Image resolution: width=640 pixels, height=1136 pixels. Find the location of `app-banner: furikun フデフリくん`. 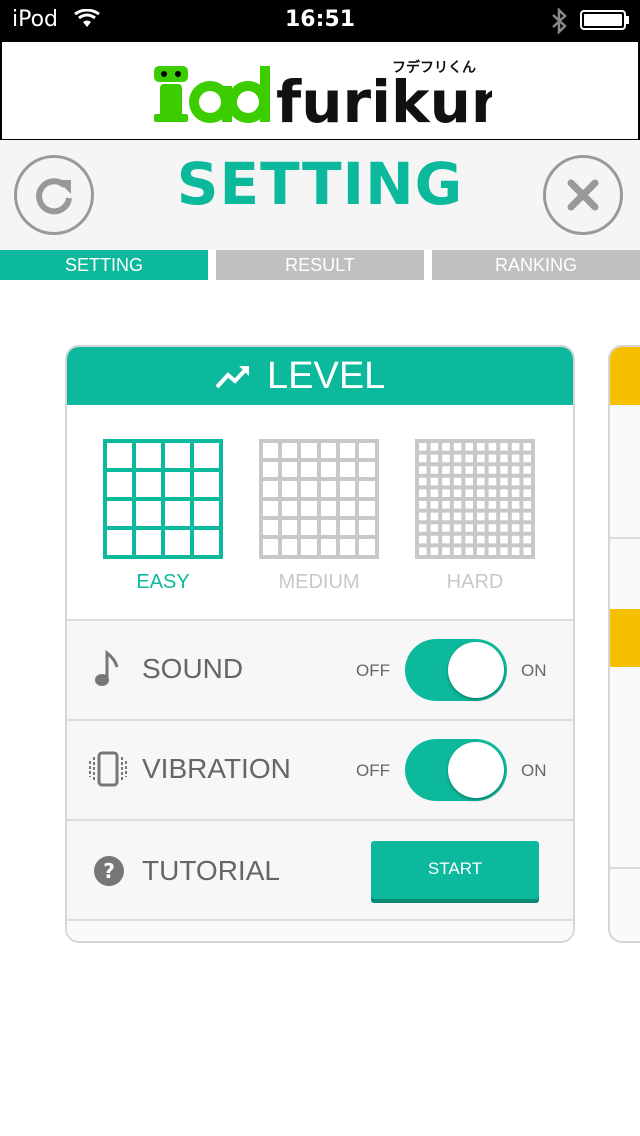

app-banner: furikun フデフリくん is located at coordinates (320, 90).